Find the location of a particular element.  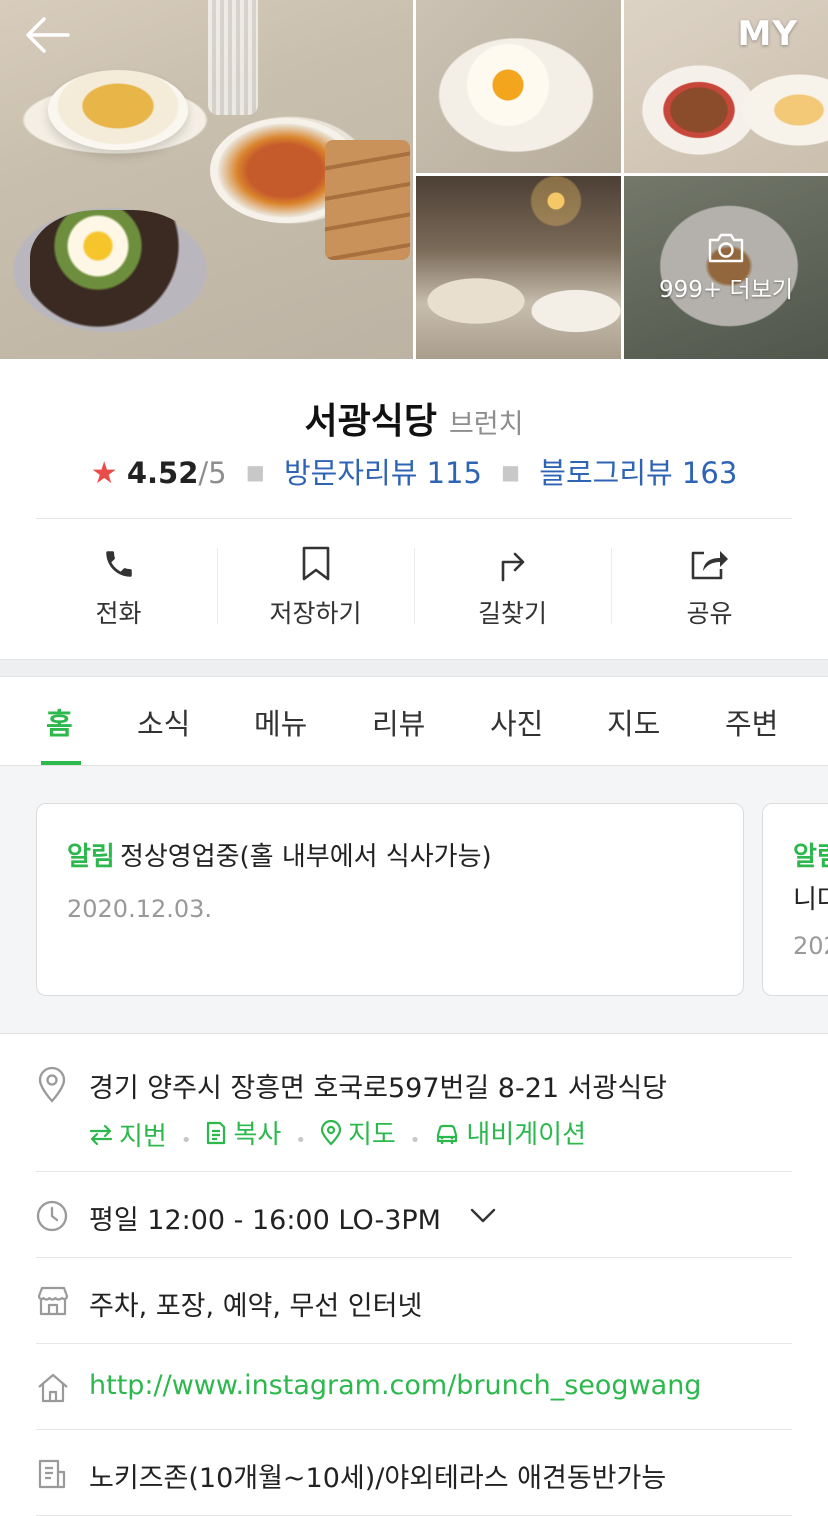

clock-icon is located at coordinates (52, 1216).